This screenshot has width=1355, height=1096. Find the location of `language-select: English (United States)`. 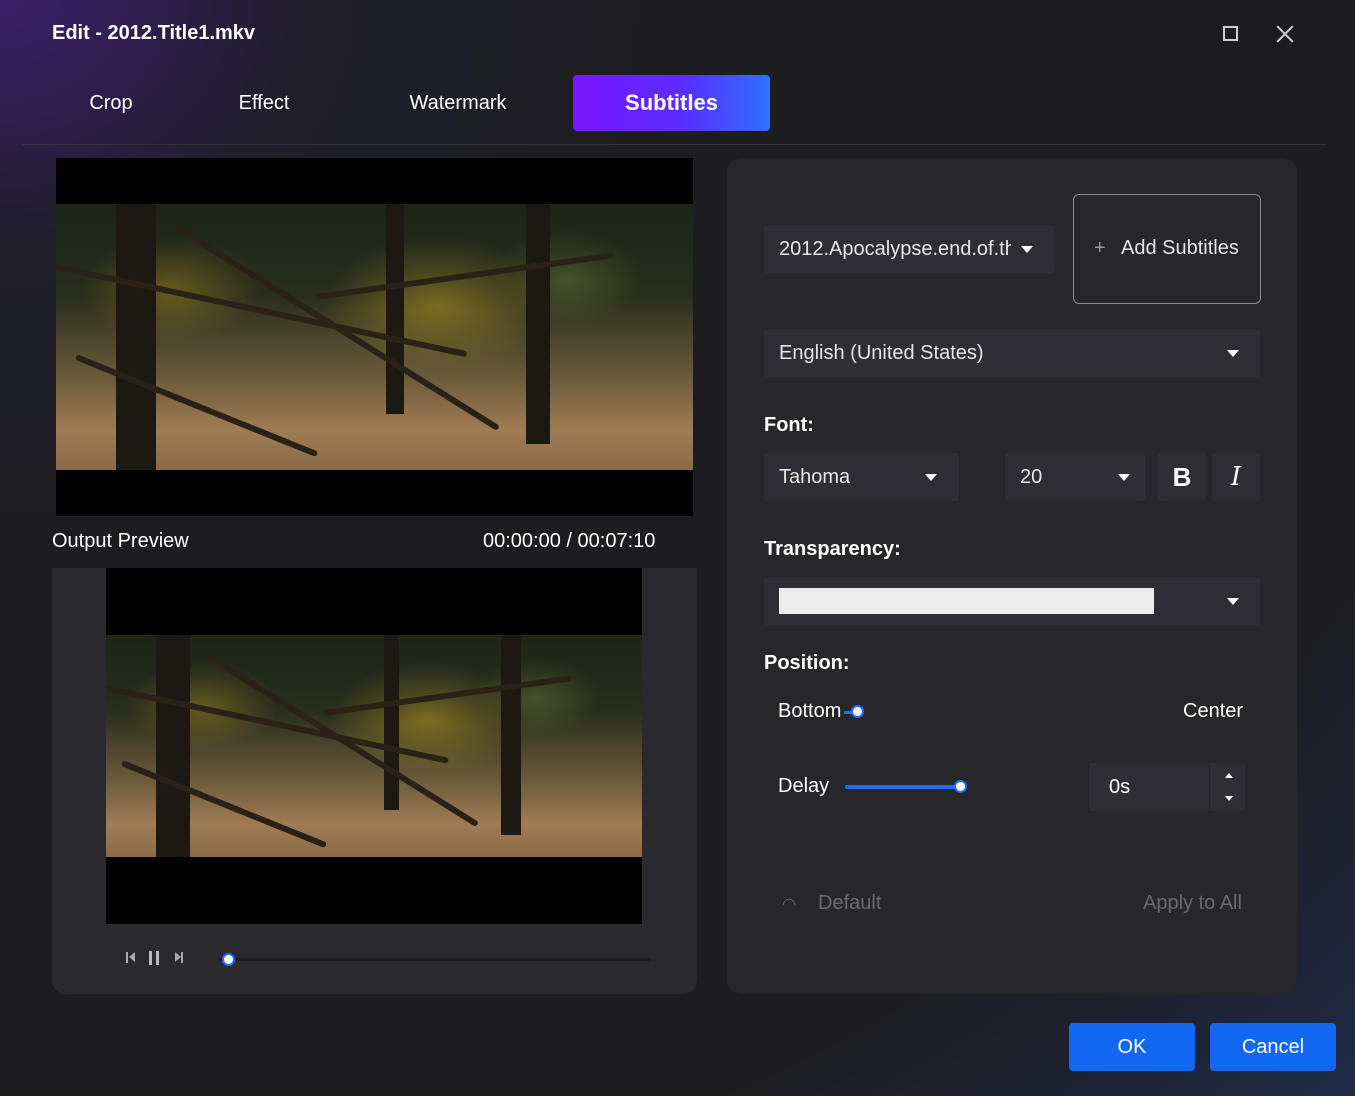

language-select: English (United States) is located at coordinates (1012, 353).